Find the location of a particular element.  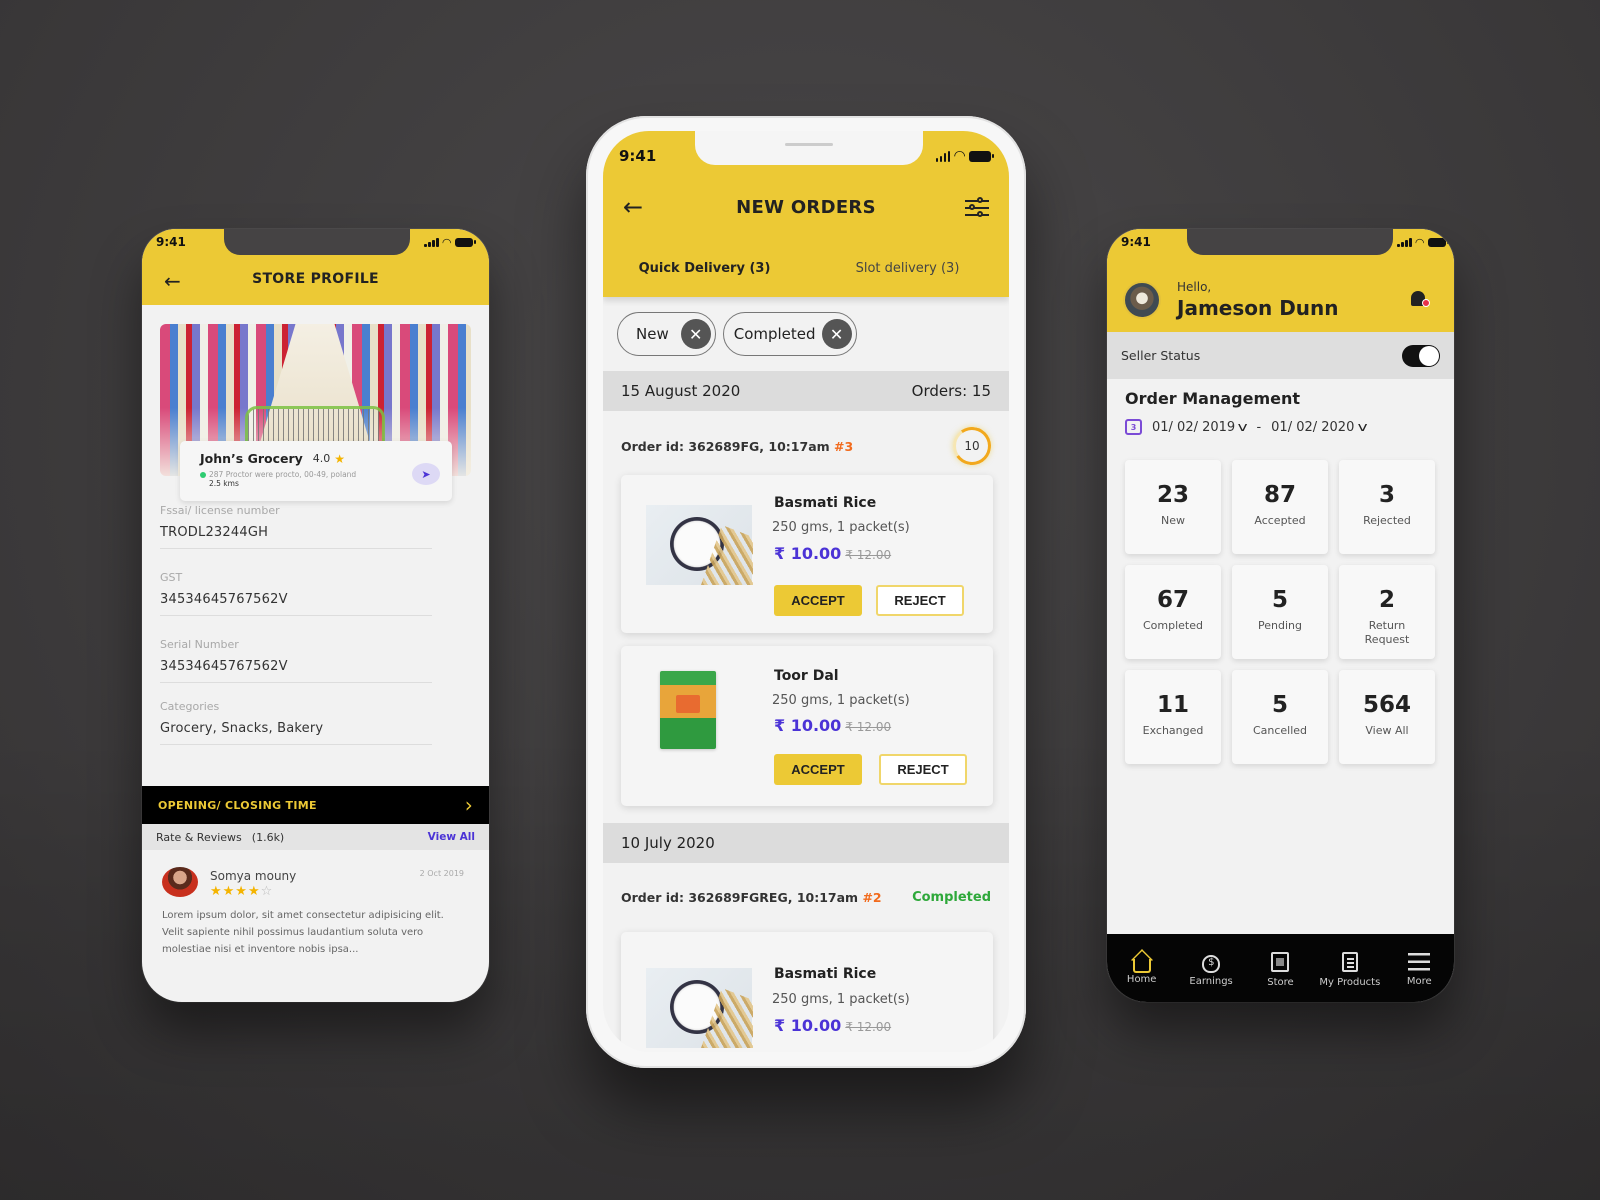

date-to-select: 01/ 02/ 2020 v is located at coordinates (1319, 427).